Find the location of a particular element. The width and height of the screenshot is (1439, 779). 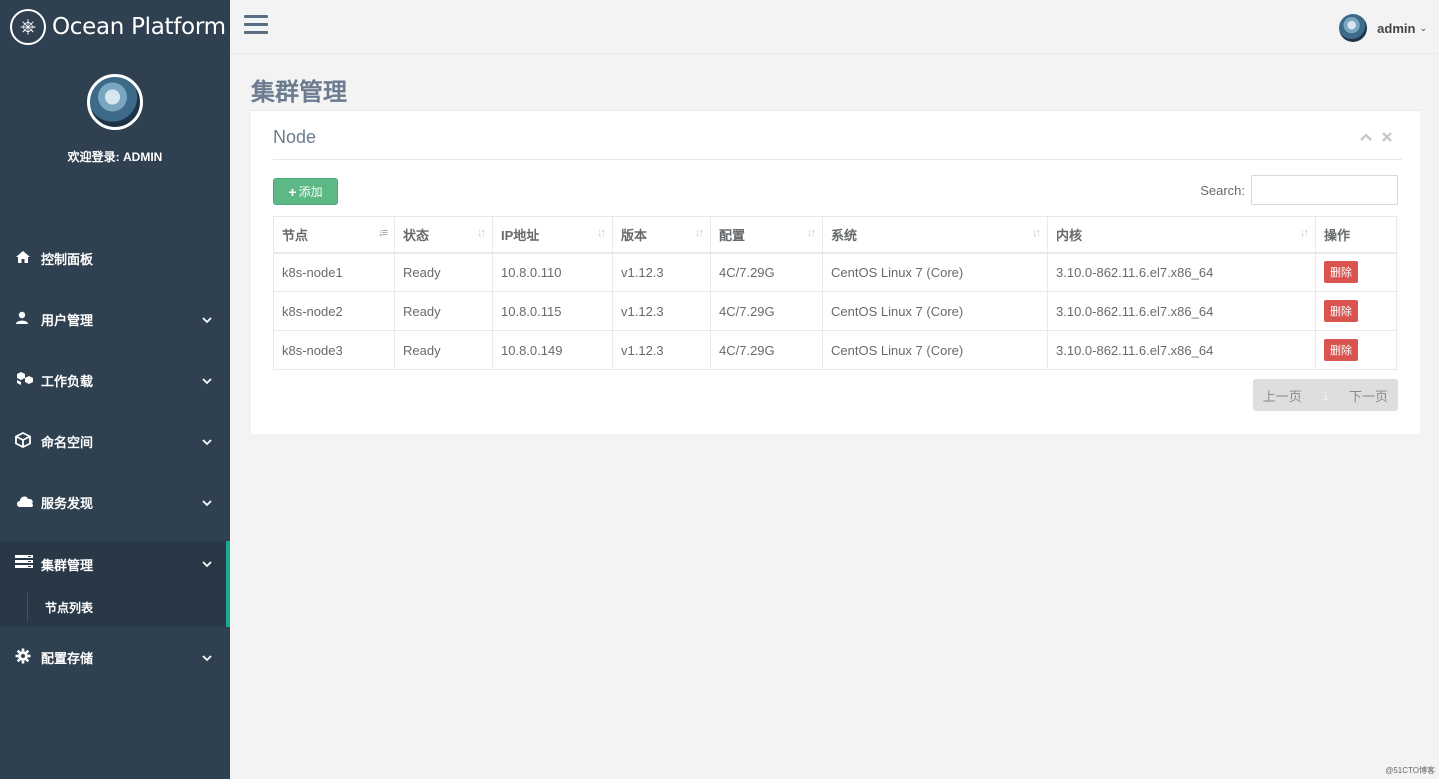

home-icon is located at coordinates (25, 259).